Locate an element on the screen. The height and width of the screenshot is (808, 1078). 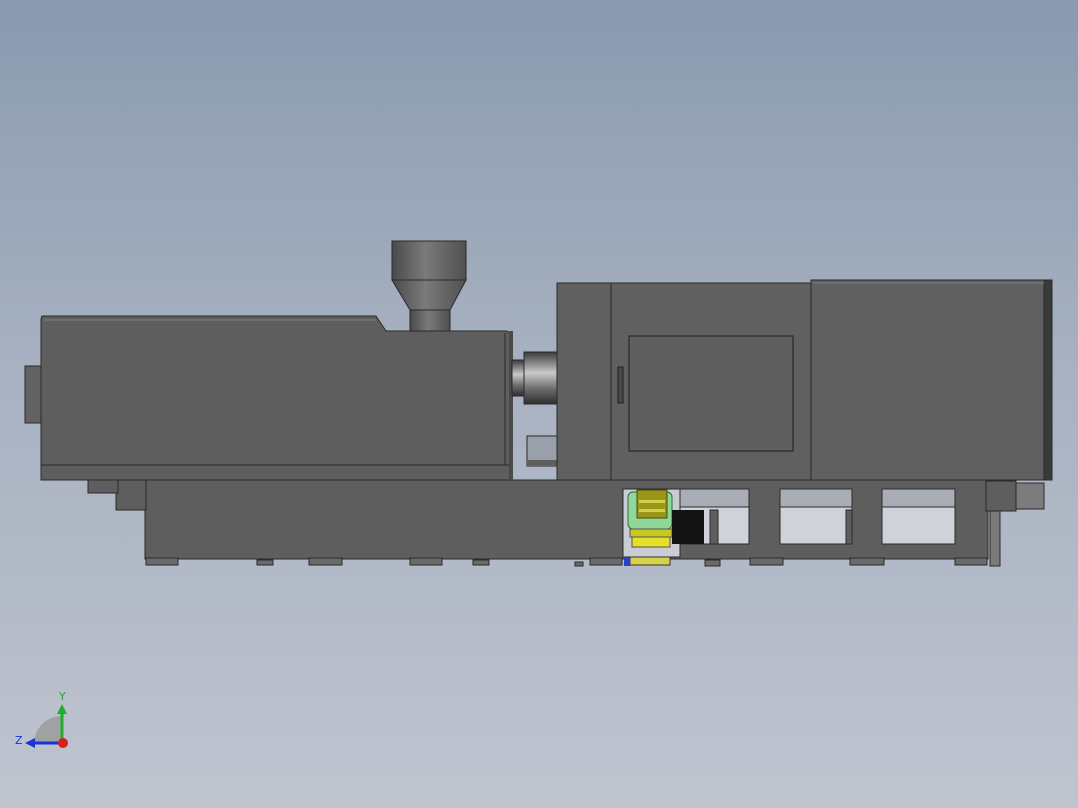
injection-nozzle is located at coordinates (535, 409).